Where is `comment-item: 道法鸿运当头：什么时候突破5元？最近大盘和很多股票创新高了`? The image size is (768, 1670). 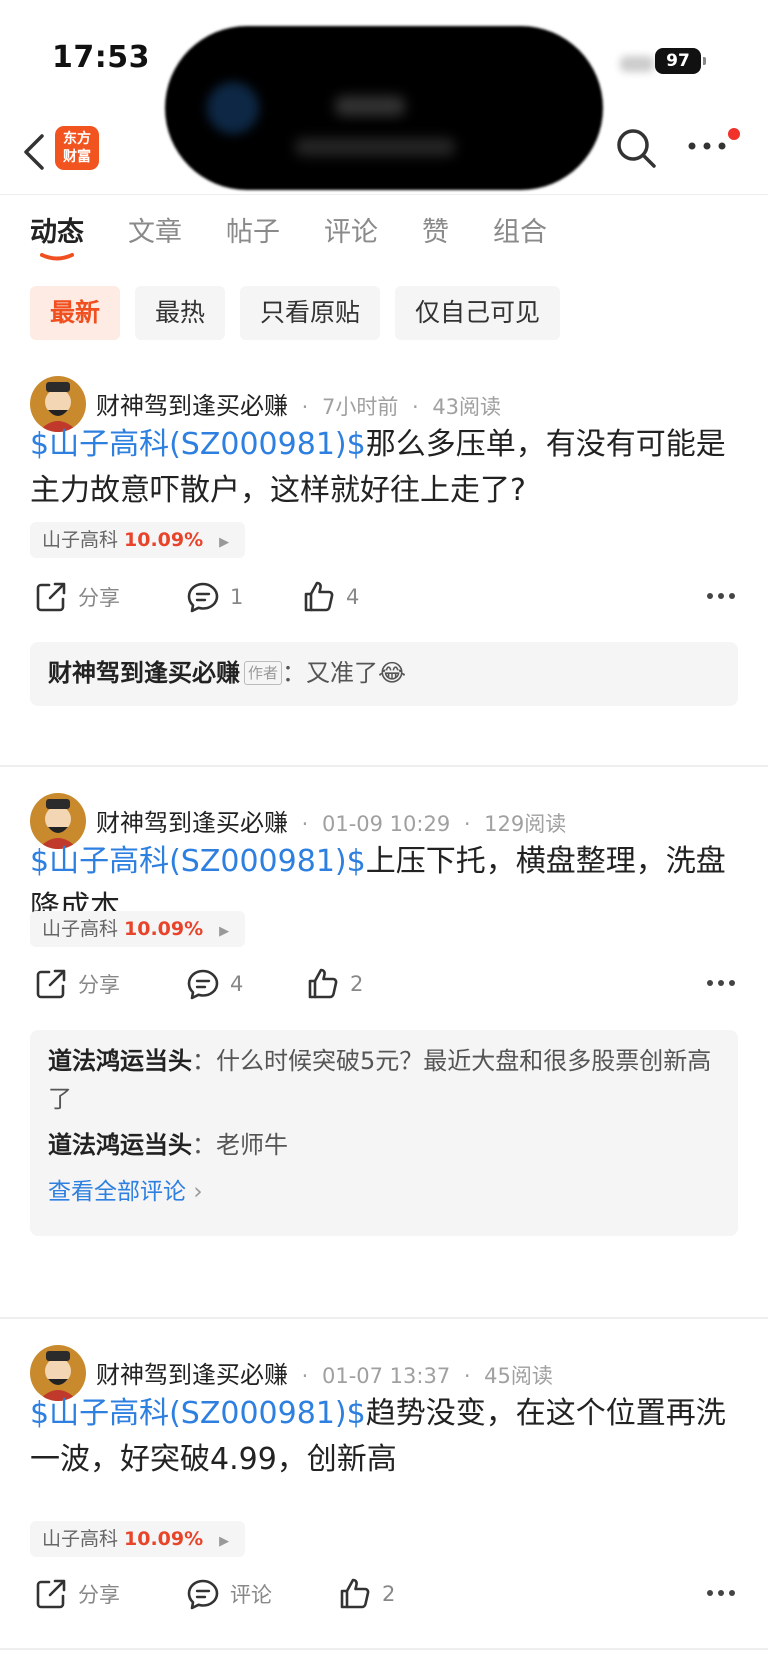
comment-item: 道法鸿运当头：什么时候突破5元？最近大盘和很多股票创新高了 is located at coordinates (384, 1080).